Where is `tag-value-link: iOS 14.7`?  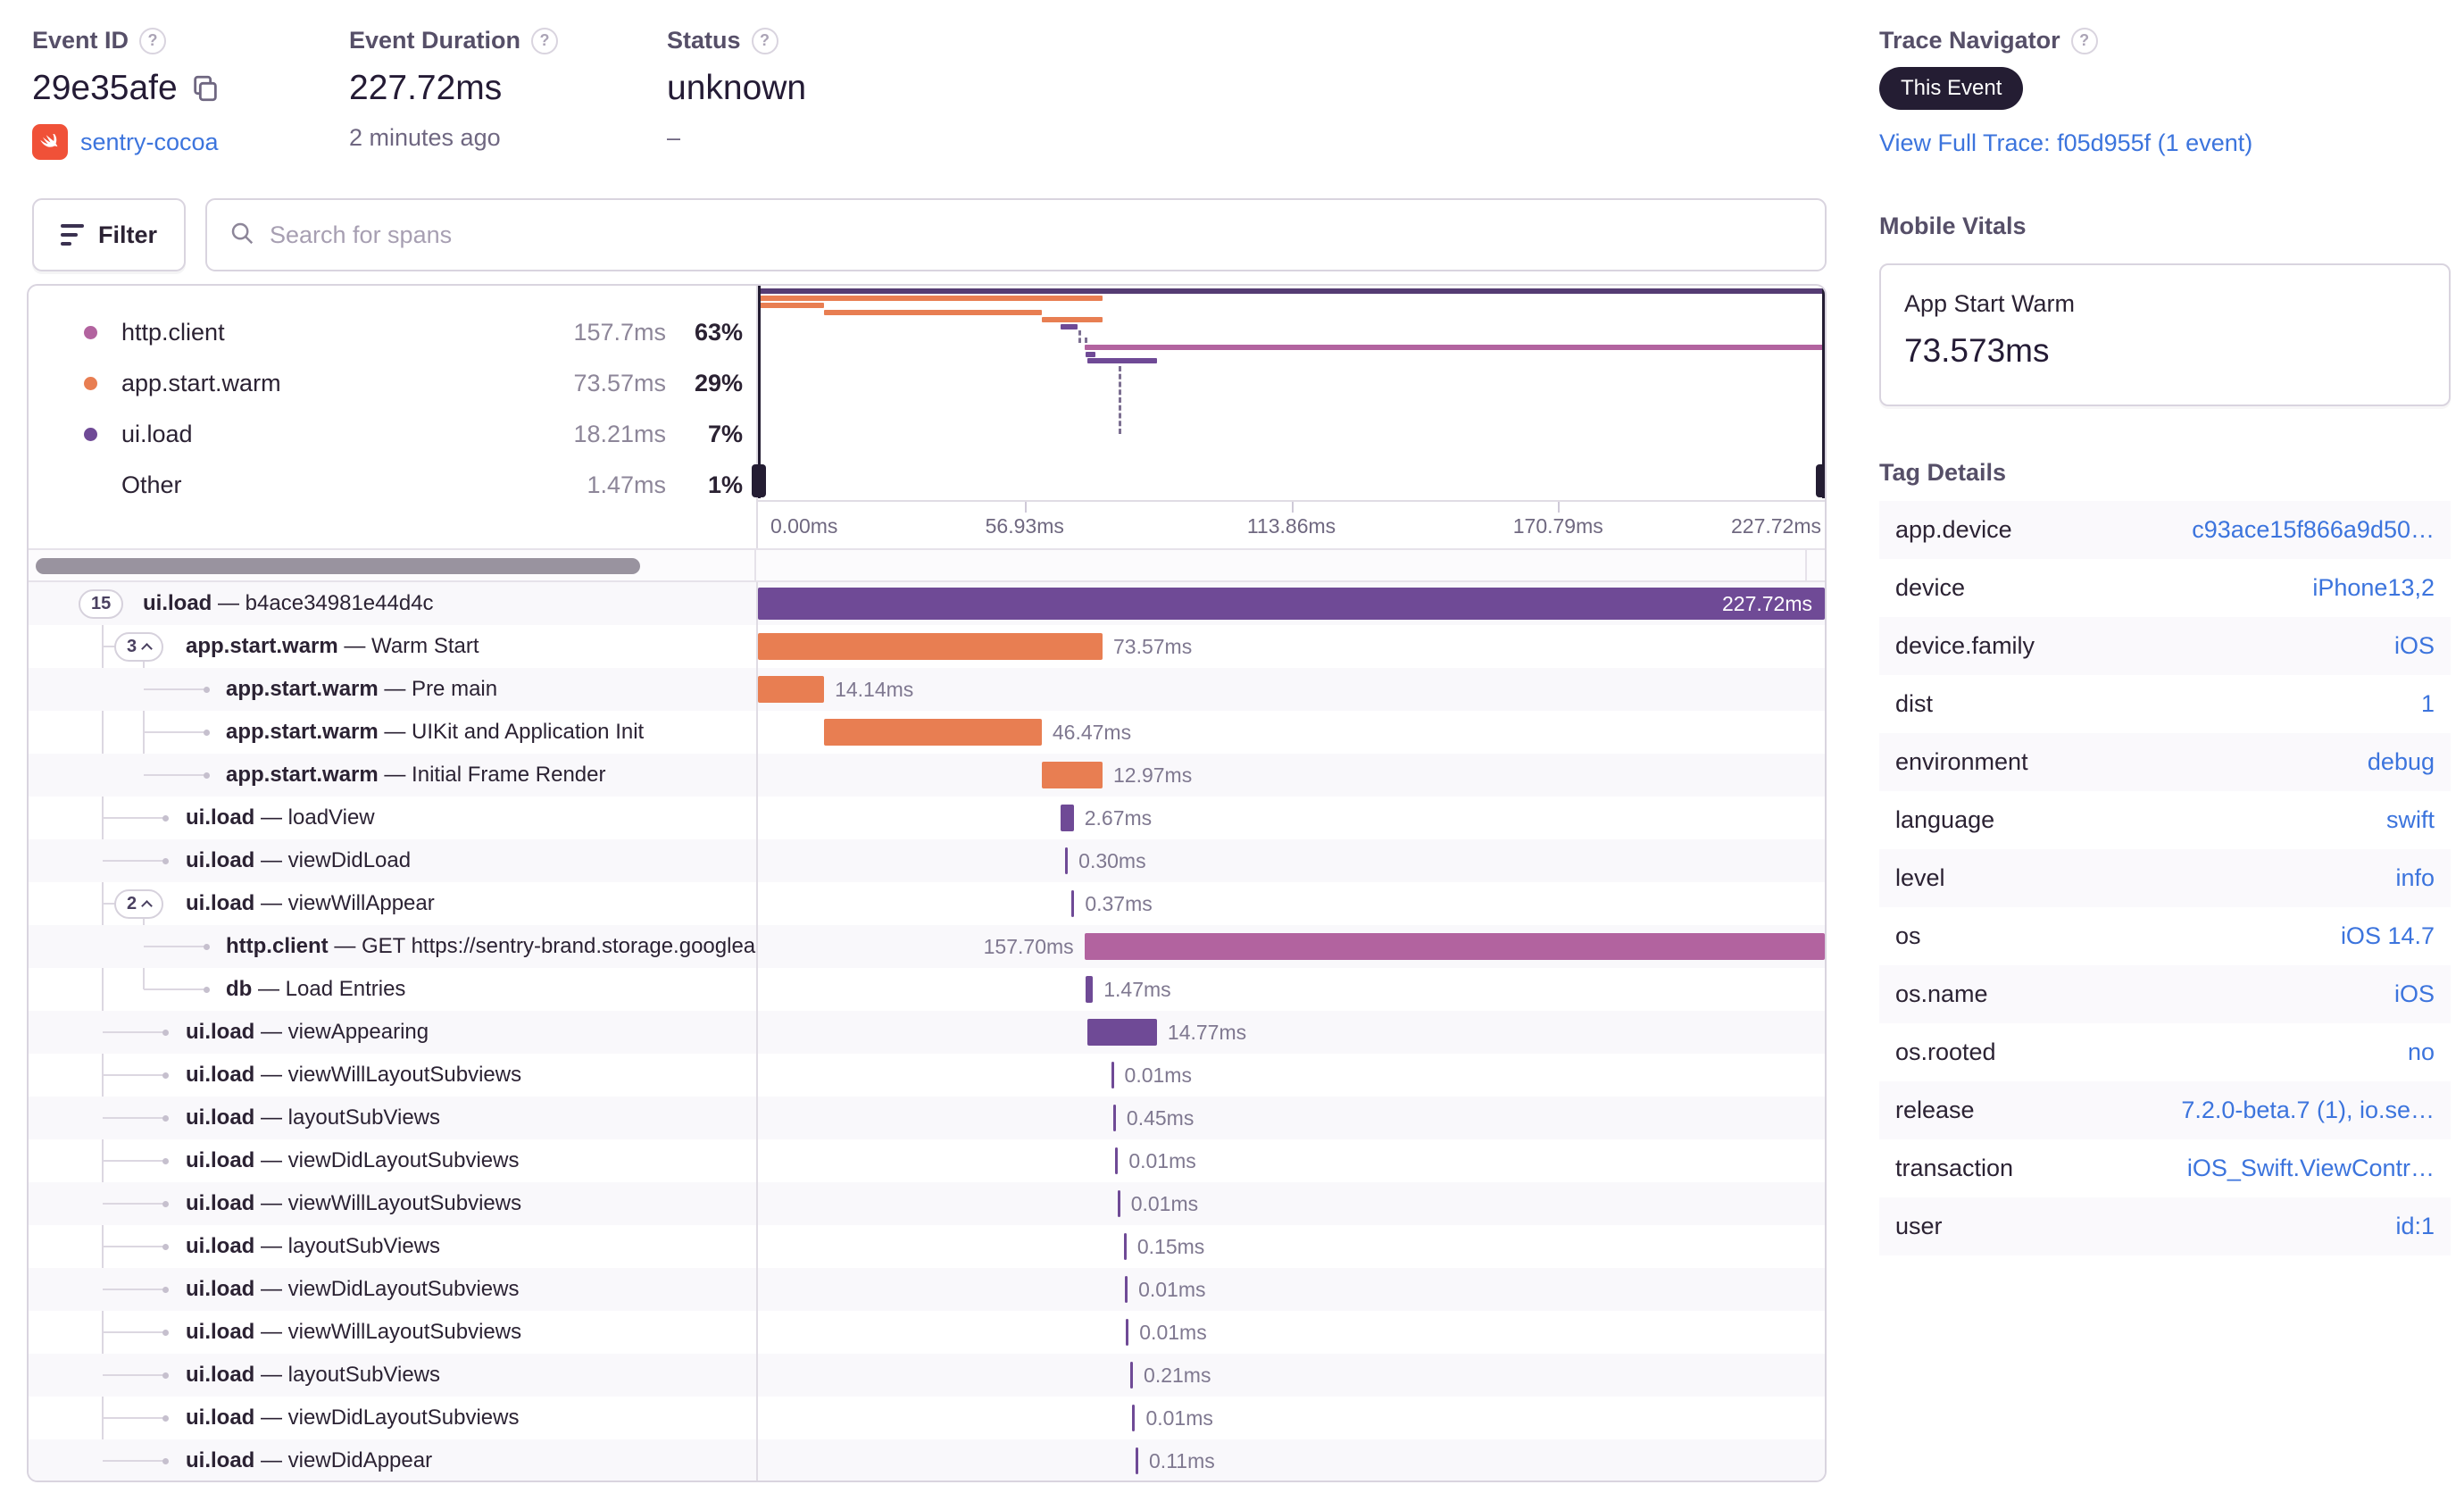
tag-value-link: iOS 14.7 is located at coordinates (2178, 936).